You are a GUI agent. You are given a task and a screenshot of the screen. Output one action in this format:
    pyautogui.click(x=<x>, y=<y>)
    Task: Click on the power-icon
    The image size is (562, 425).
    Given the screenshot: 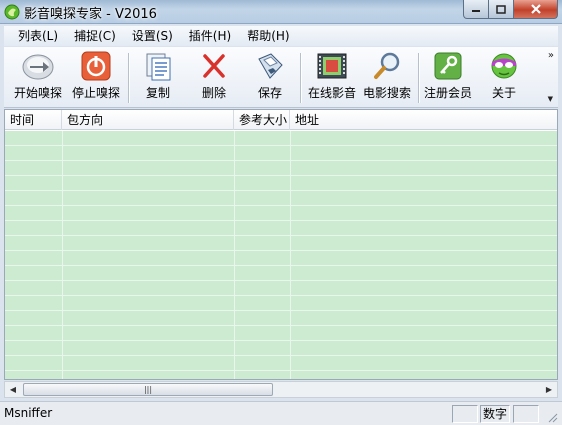 What is the action you would take?
    pyautogui.click(x=96, y=66)
    